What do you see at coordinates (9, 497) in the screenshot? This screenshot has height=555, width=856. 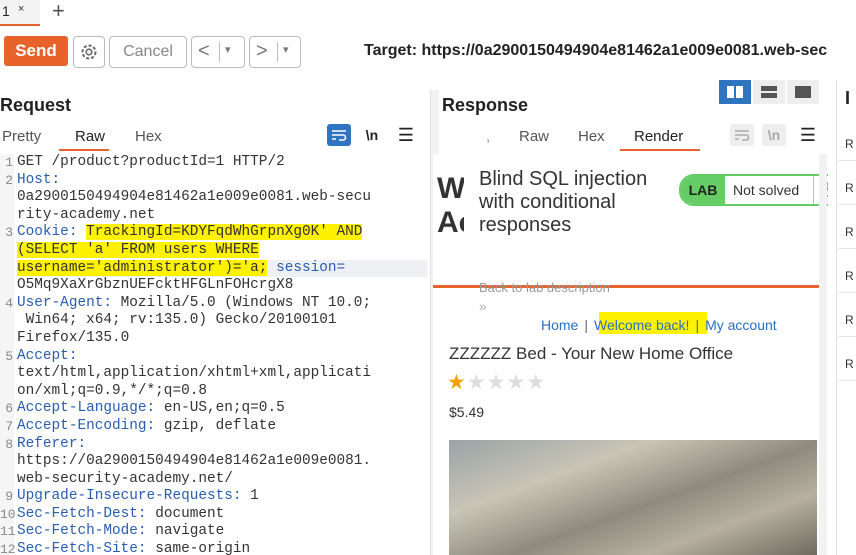 I see `line-number: 9` at bounding box center [9, 497].